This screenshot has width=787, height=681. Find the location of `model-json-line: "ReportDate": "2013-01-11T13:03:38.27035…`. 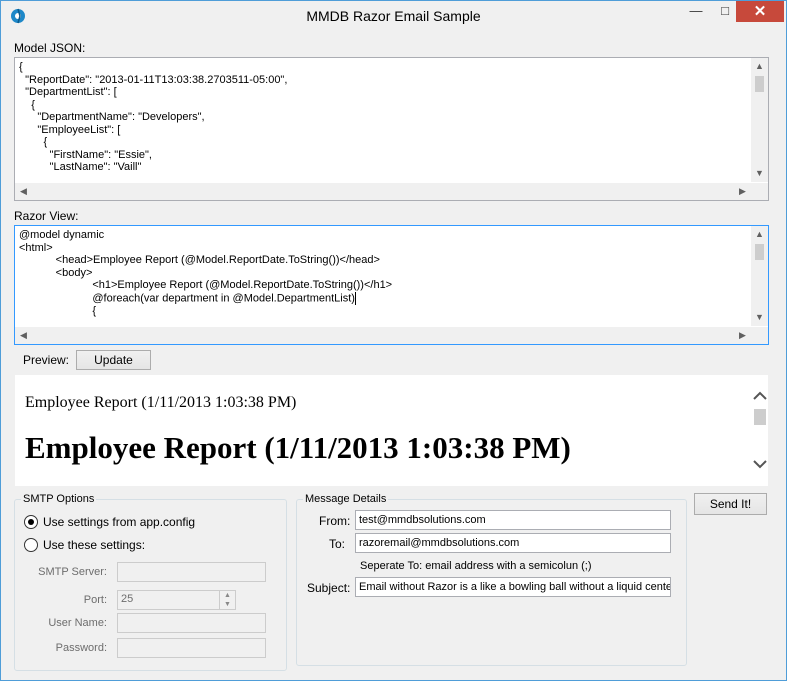

model-json-line: "ReportDate": "2013-01-11T13:03:38.27035… is located at coordinates (153, 79).